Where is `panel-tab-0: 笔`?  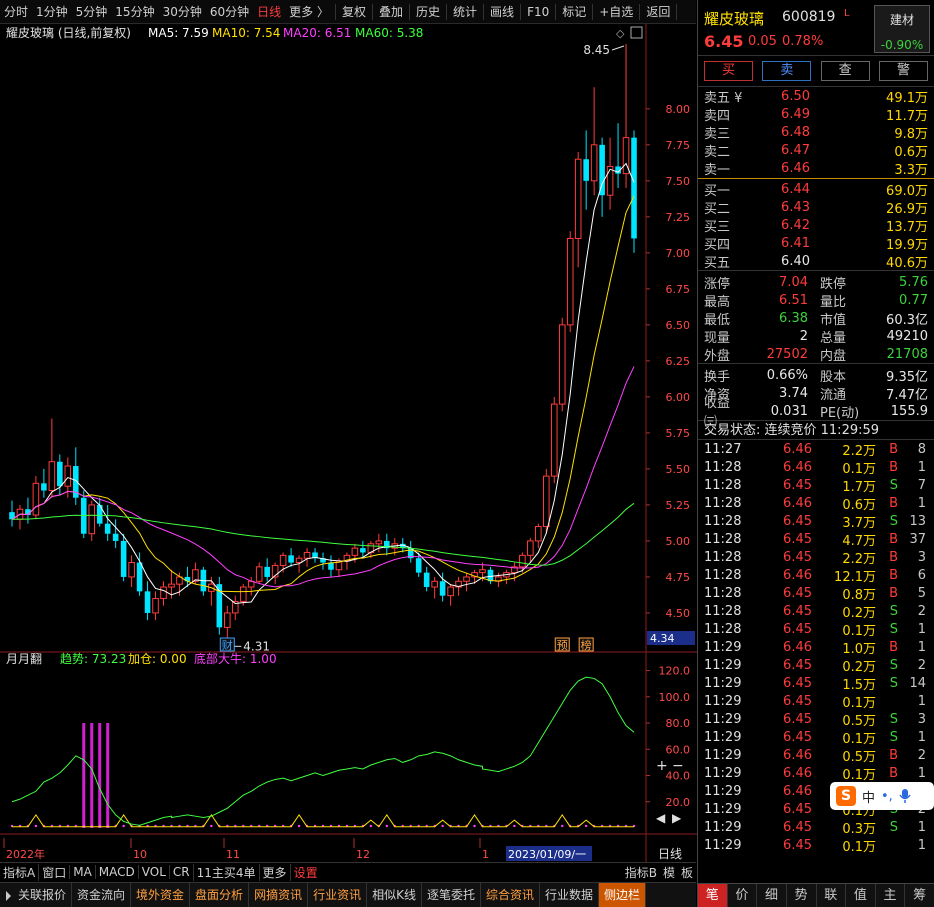
panel-tab-0: 笔 is located at coordinates (713, 895).